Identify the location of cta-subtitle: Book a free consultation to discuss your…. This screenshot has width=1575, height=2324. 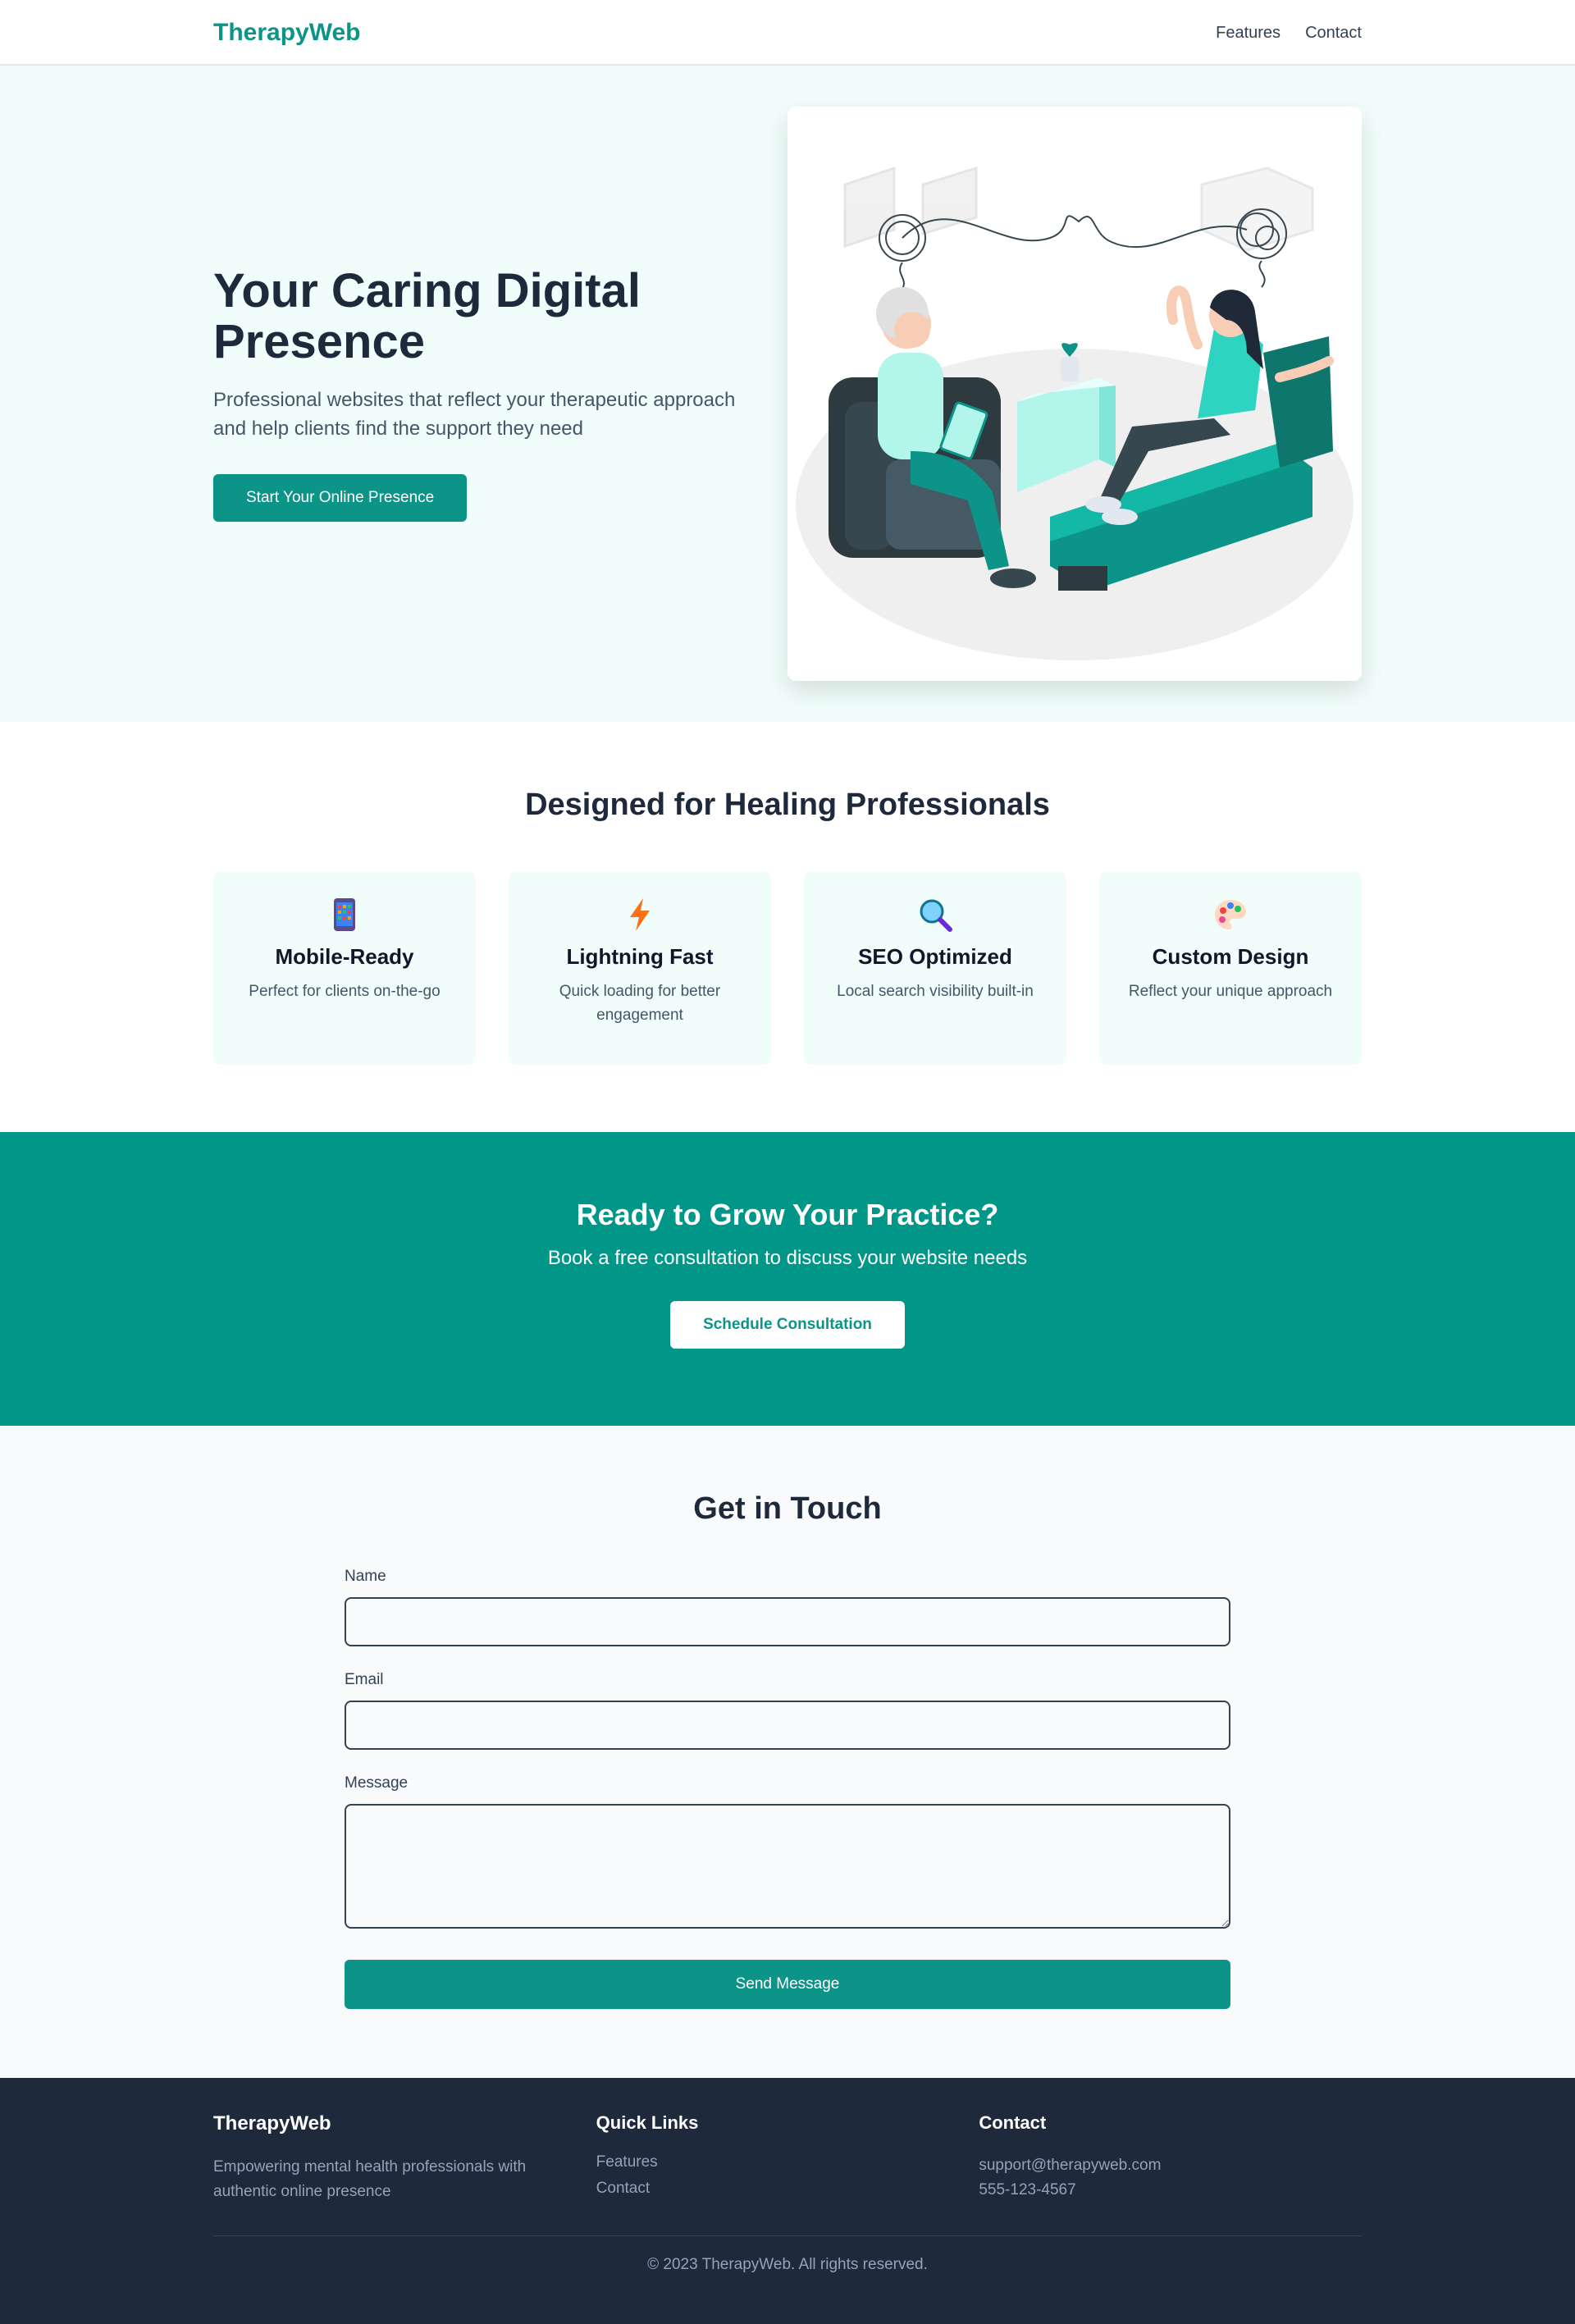
(788, 1258).